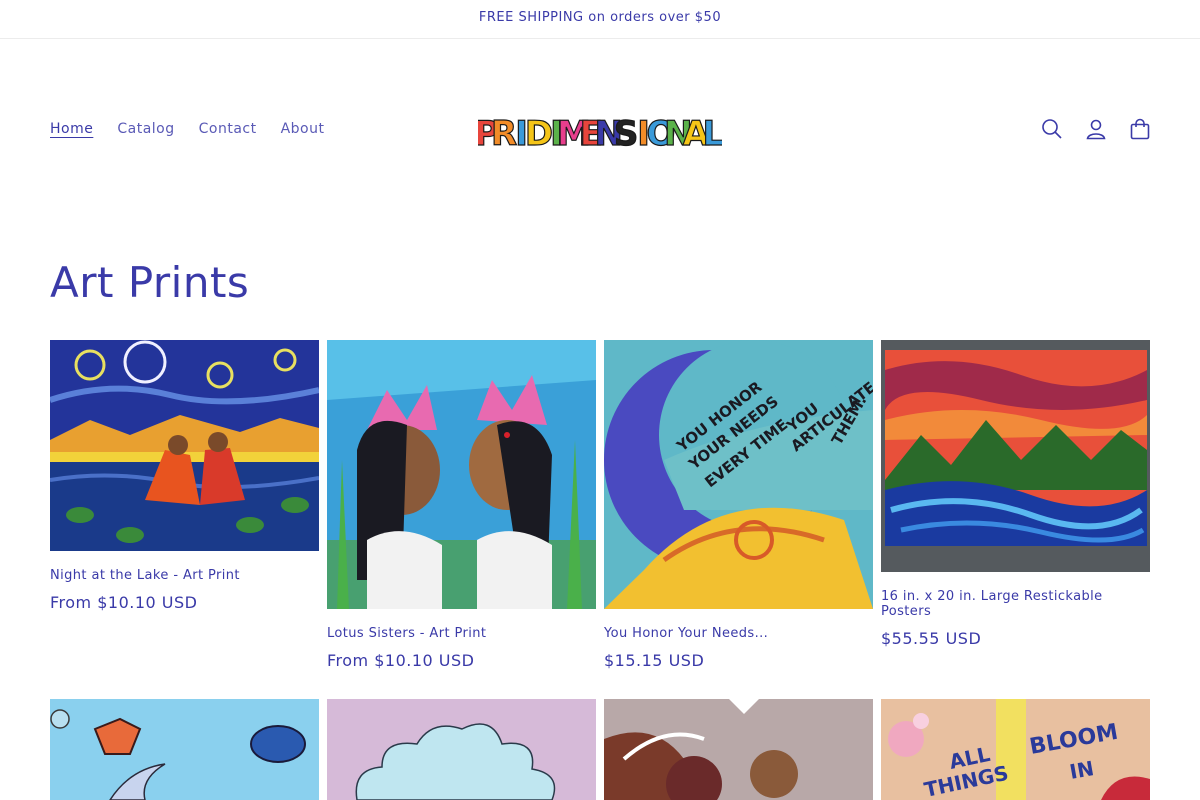  I want to click on announcement-text: FREE SHIPPING on orders over $50, so click(600, 17).